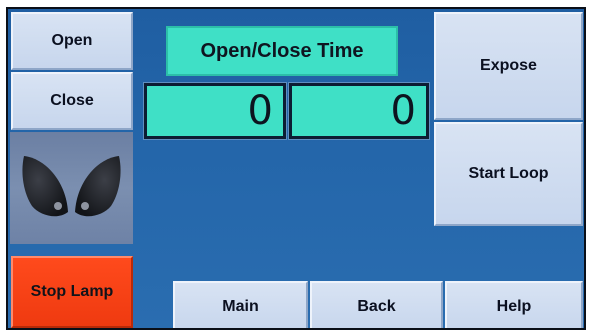 The image size is (592, 333). I want to click on help-button-label: Help, so click(514, 306).